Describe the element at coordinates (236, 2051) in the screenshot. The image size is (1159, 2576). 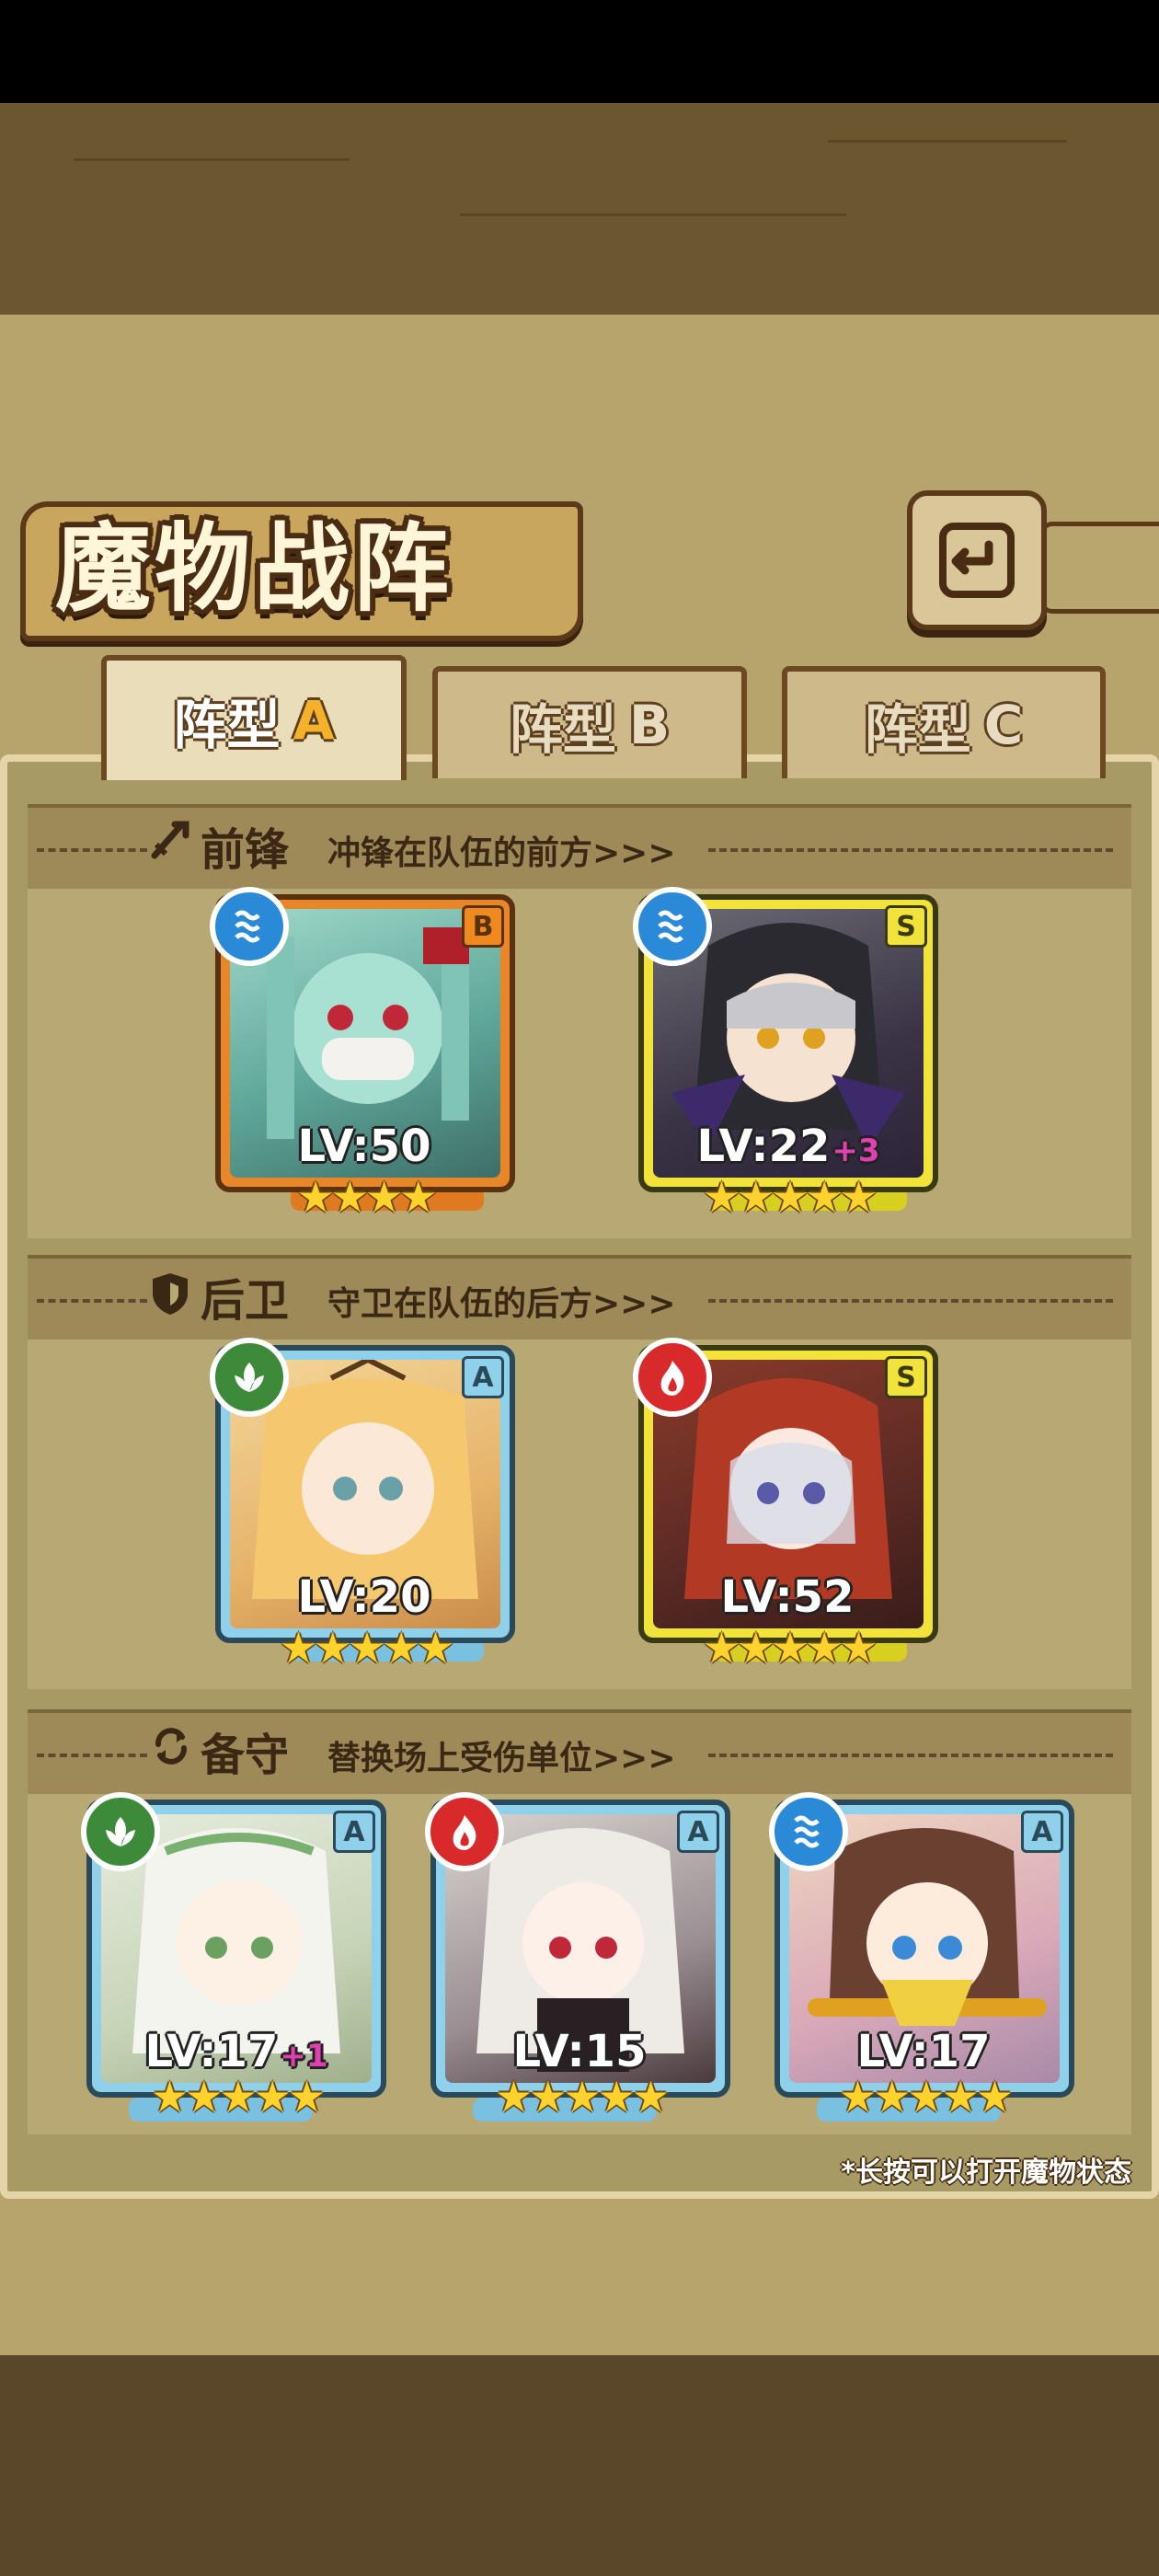
I see `level-label: LV:17+1` at that location.